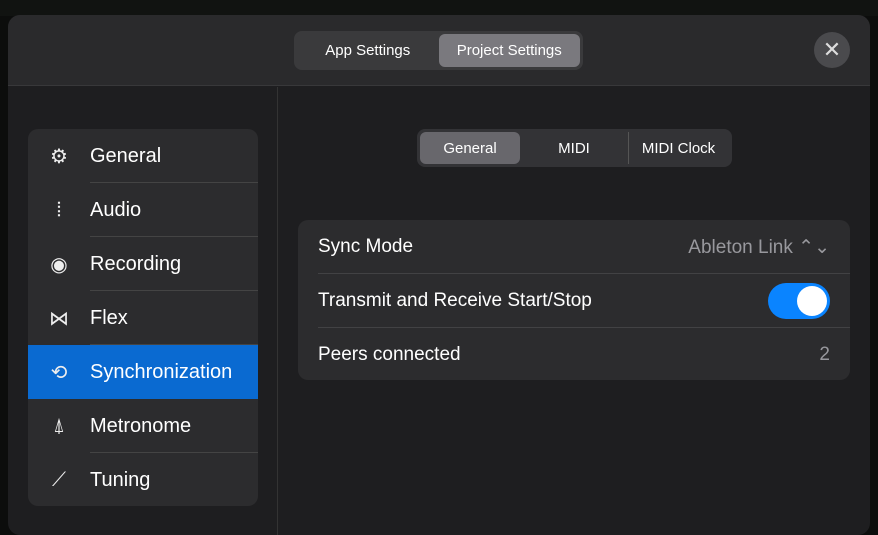 The height and width of the screenshot is (535, 878). I want to click on peers-row: Peers connected 2, so click(574, 355).